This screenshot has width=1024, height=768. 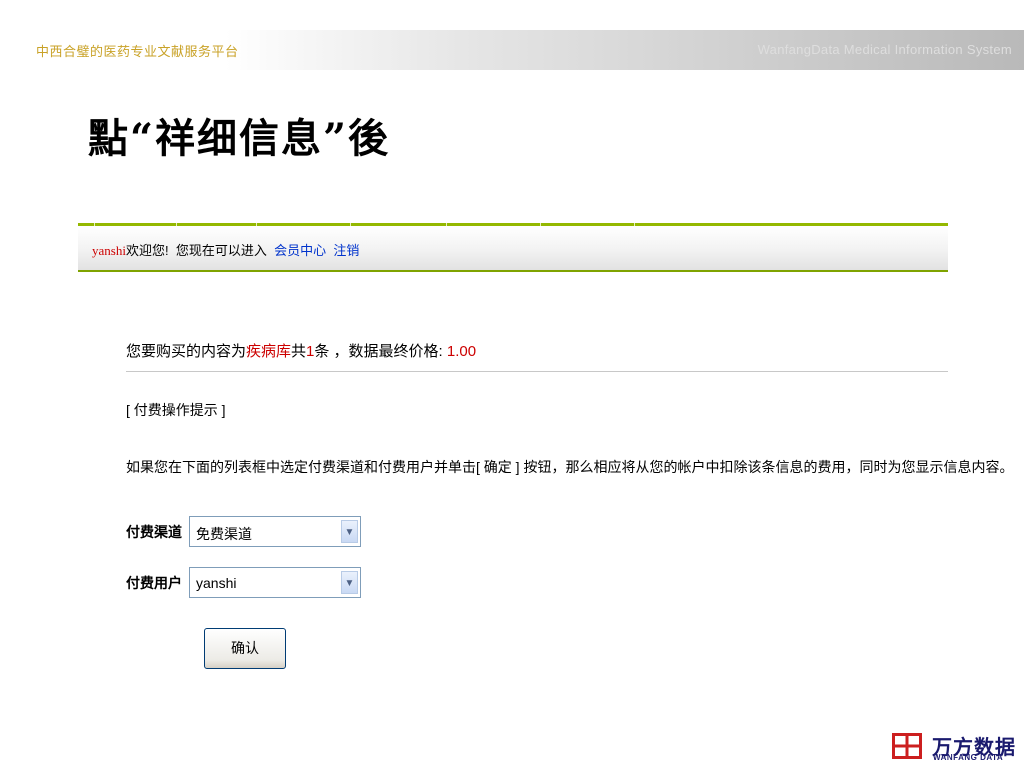 What do you see at coordinates (275, 582) in the screenshot?
I see `payment-user-select: yanshi ▼` at bounding box center [275, 582].